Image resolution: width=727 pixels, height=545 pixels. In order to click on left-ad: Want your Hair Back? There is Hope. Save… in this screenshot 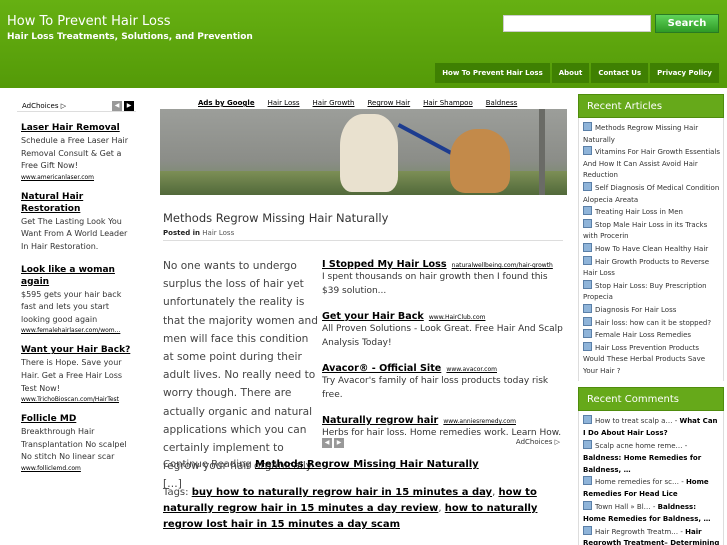, I will do `click(76, 373)`.